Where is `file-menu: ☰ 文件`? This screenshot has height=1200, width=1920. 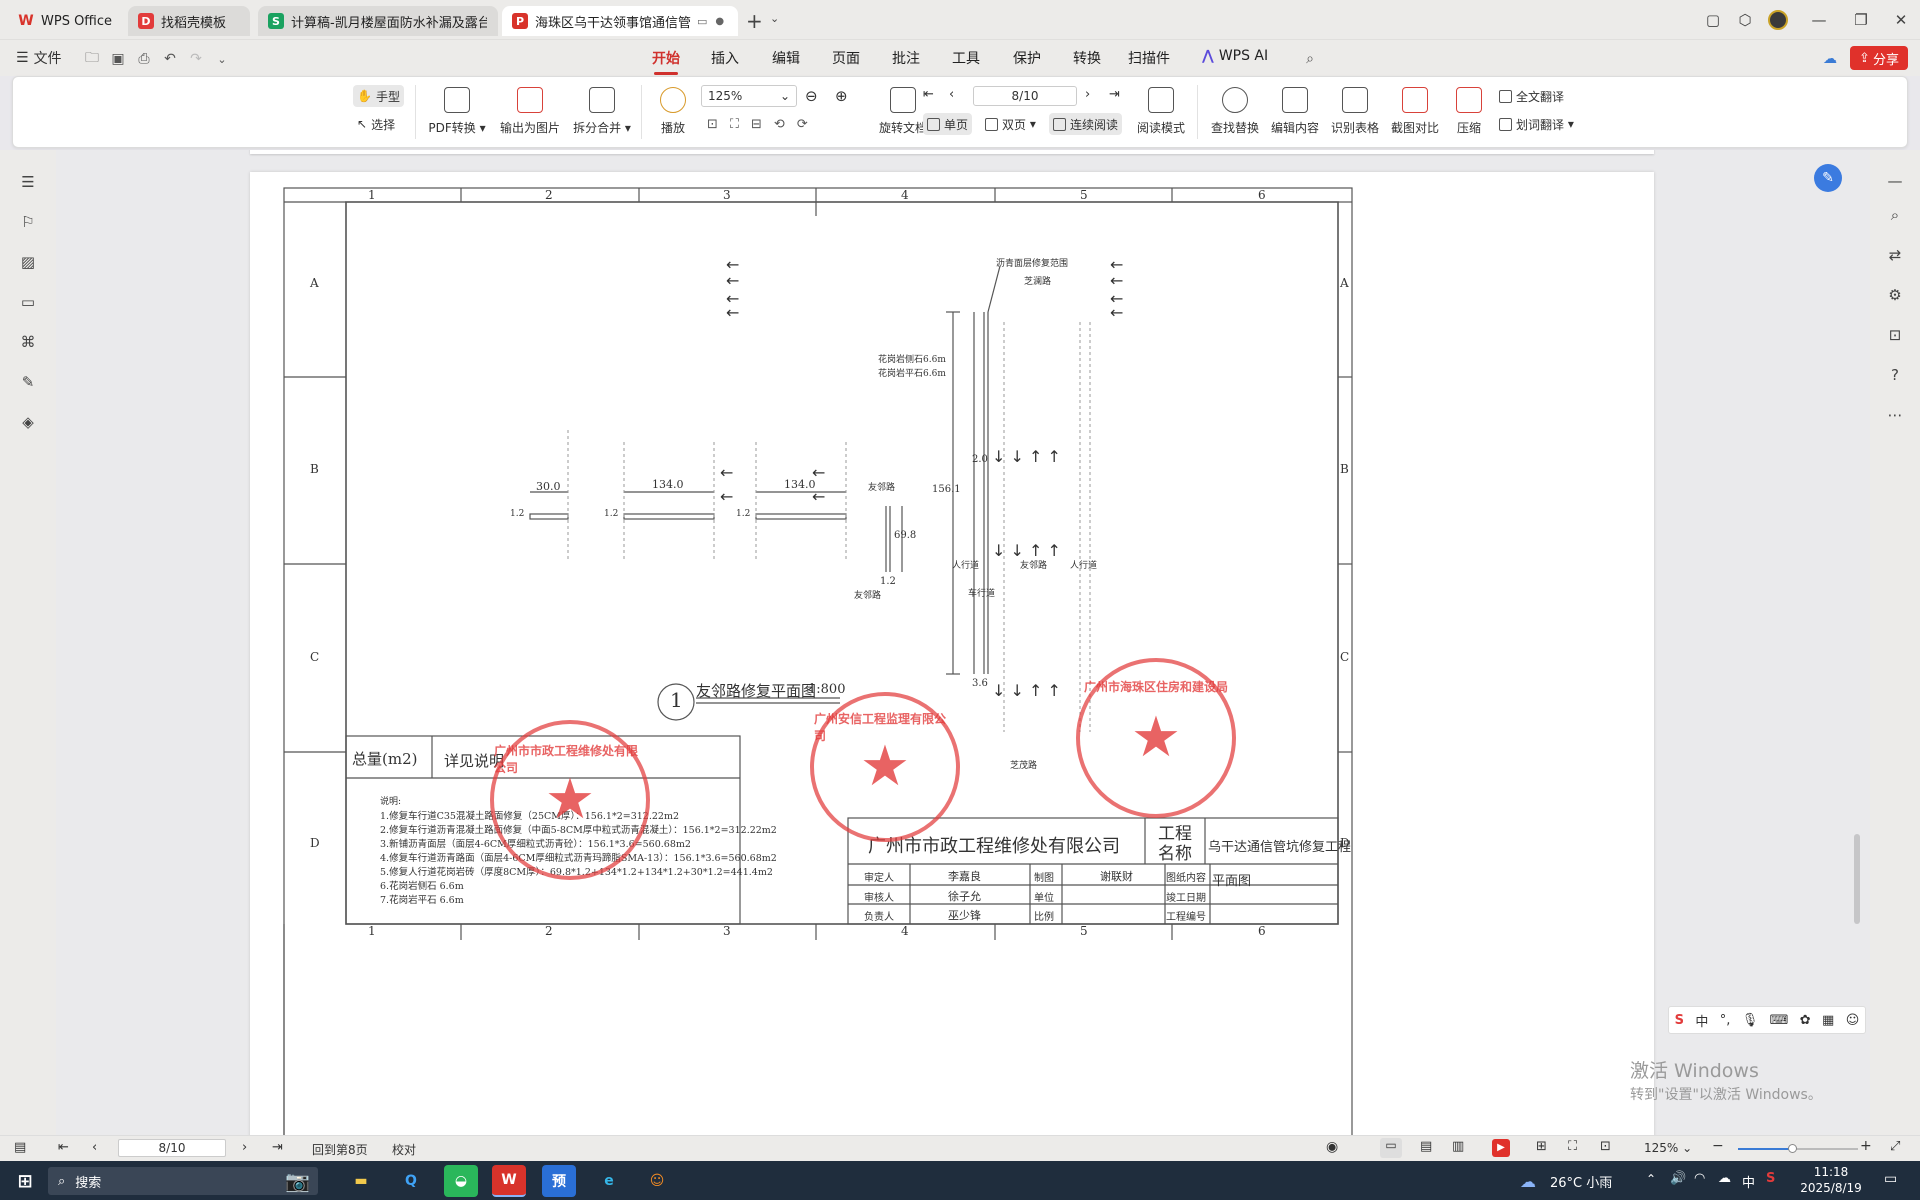
file-menu: ☰ 文件 is located at coordinates (39, 58).